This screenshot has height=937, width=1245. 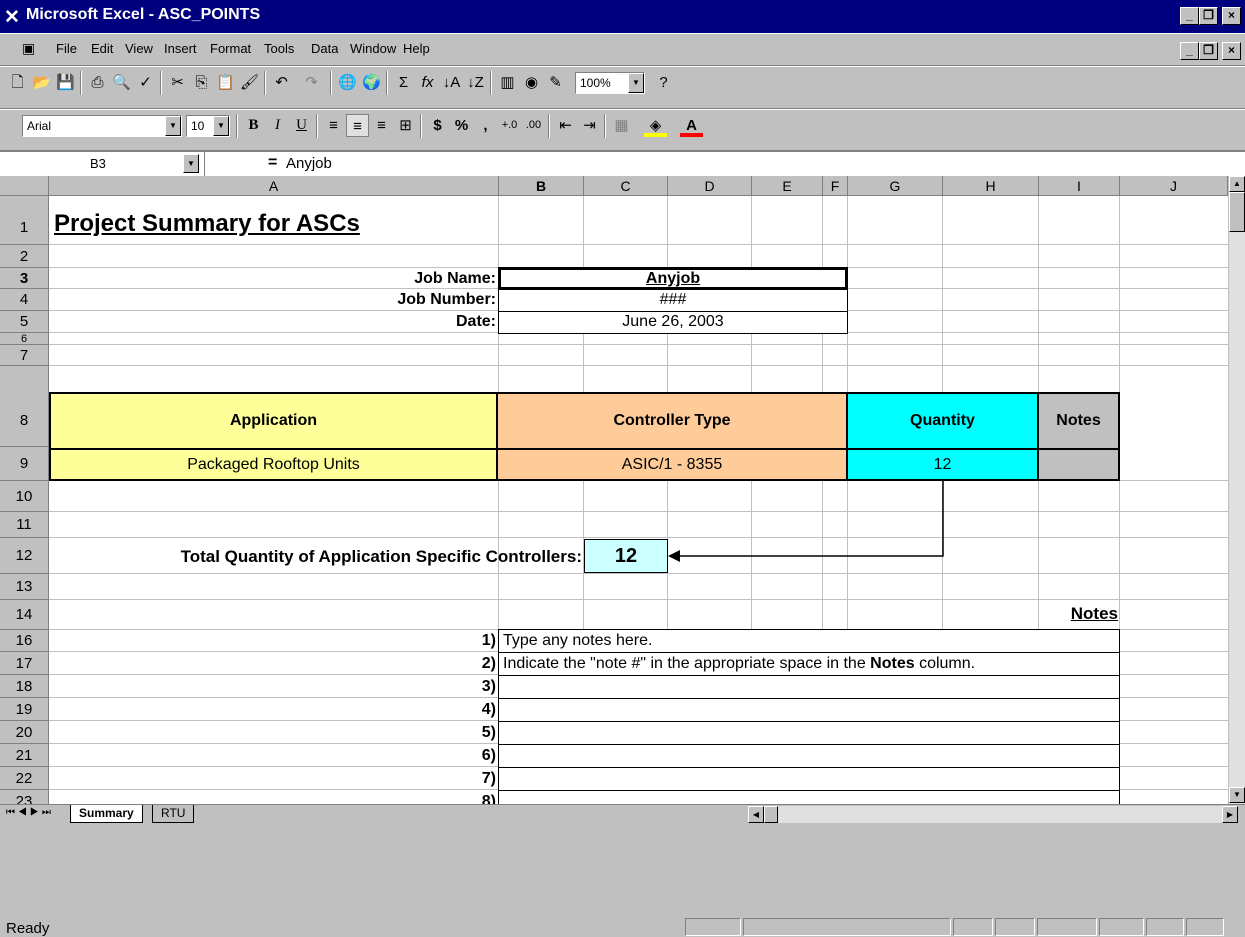 I want to click on row9-application: Packaged Rooftop Units, so click(x=273, y=465).